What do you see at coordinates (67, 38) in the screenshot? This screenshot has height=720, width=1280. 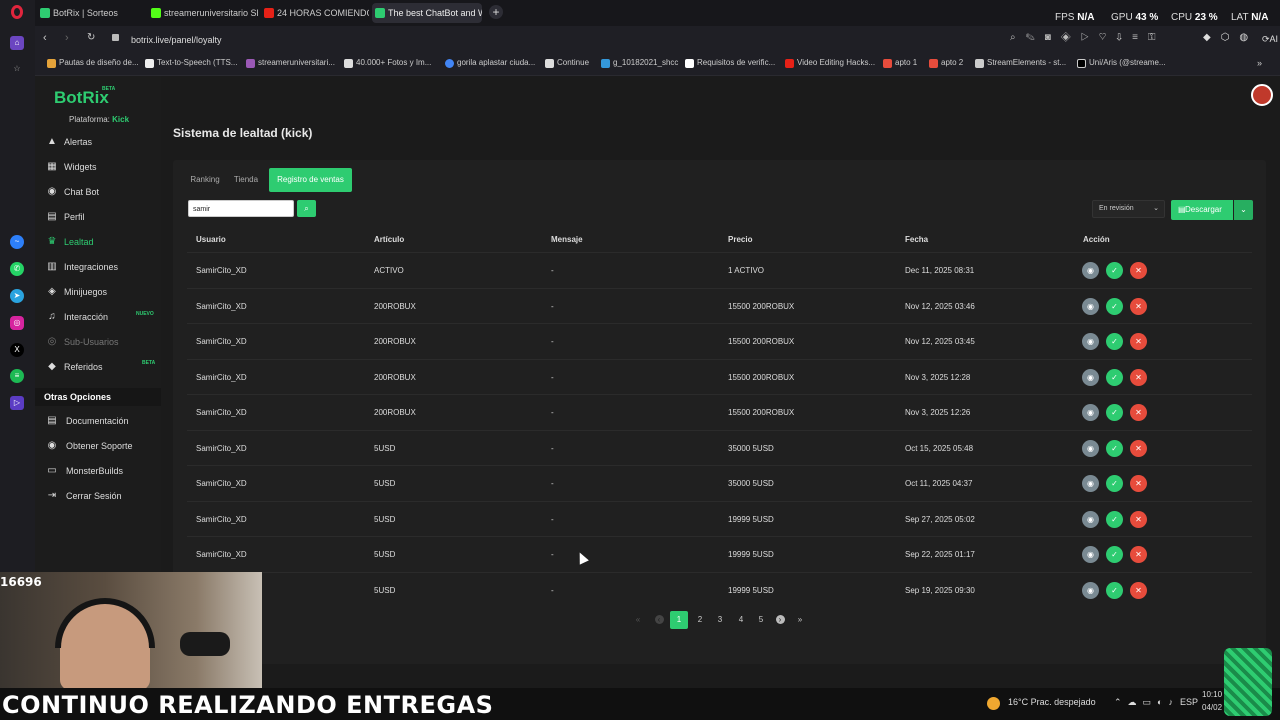 I see `forward-icon: ›` at bounding box center [67, 38].